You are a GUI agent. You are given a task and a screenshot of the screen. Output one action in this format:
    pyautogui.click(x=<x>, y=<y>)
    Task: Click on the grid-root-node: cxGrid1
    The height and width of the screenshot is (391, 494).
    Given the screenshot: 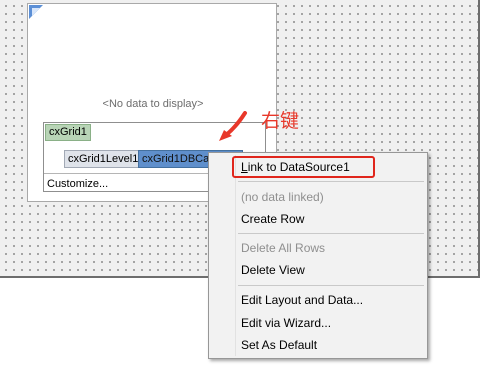 What is the action you would take?
    pyautogui.click(x=68, y=132)
    